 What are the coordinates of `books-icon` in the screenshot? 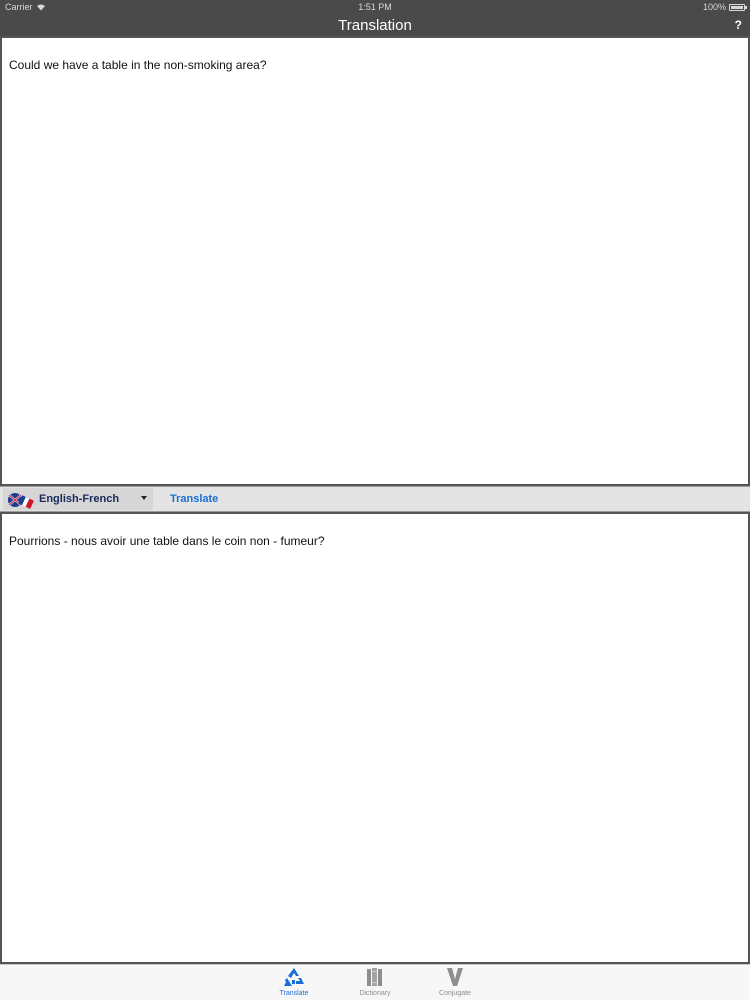 It's located at (374, 977).